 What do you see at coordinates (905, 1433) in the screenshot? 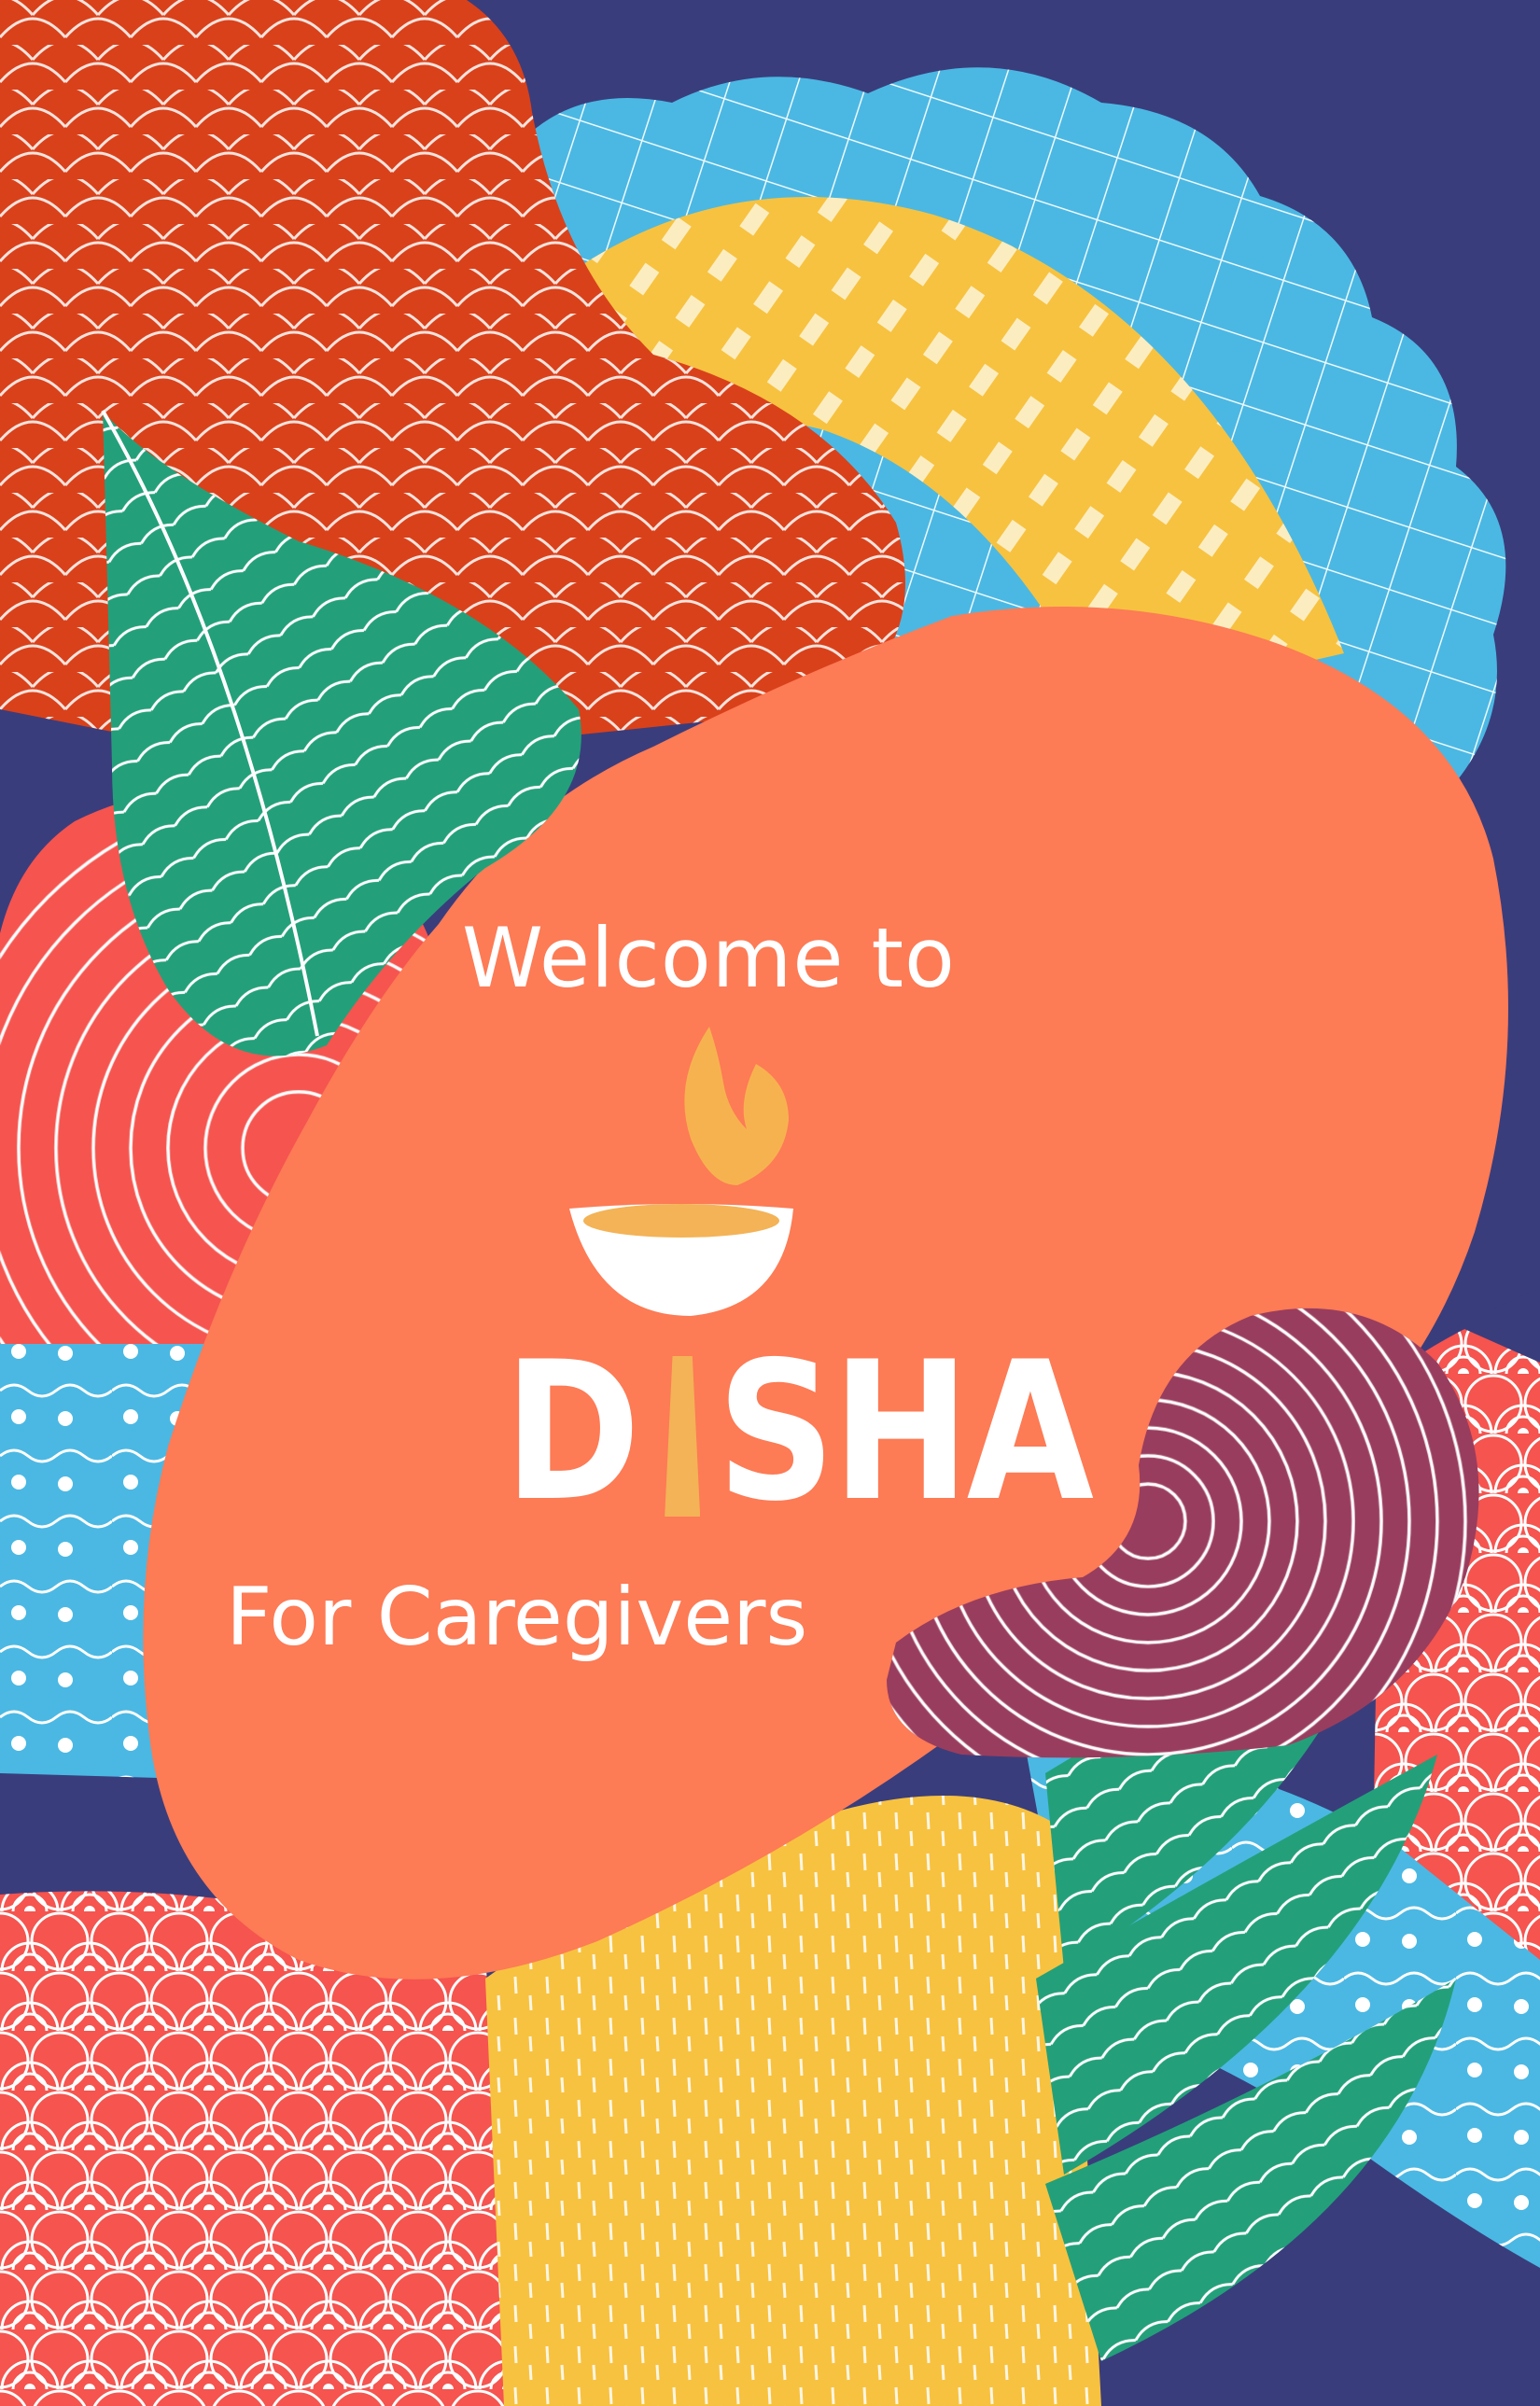
I see `brand-letters-sha: SHA` at bounding box center [905, 1433].